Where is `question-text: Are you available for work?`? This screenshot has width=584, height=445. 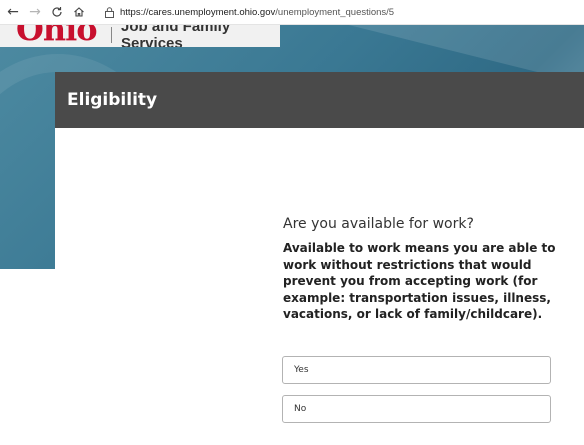 question-text: Are you available for work? is located at coordinates (378, 224).